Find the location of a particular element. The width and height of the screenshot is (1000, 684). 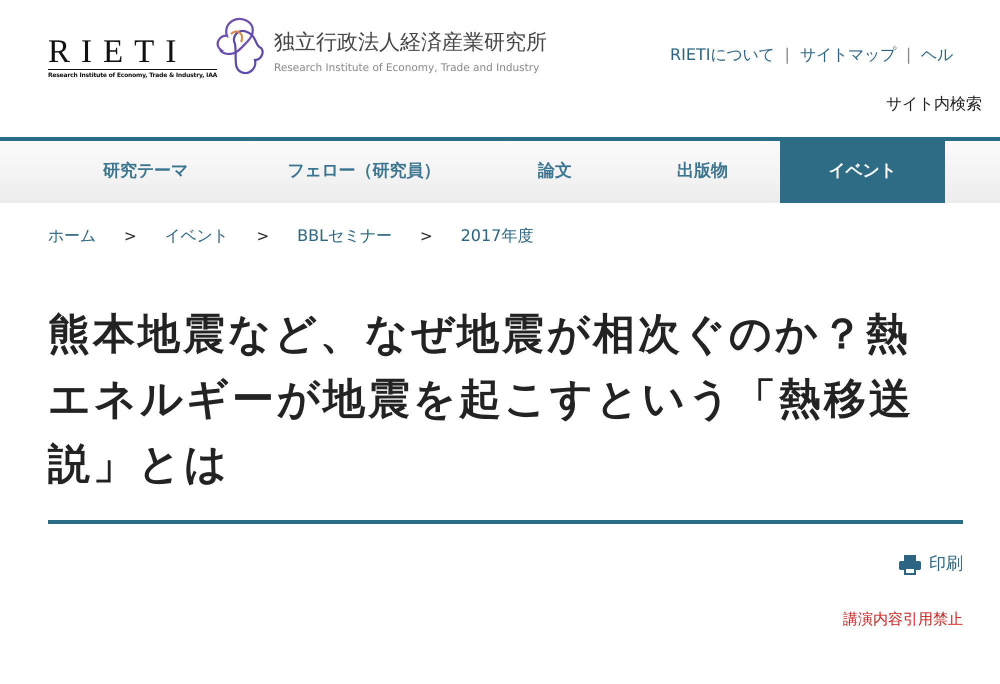

breadcrumb-link: イベント is located at coordinates (196, 236).